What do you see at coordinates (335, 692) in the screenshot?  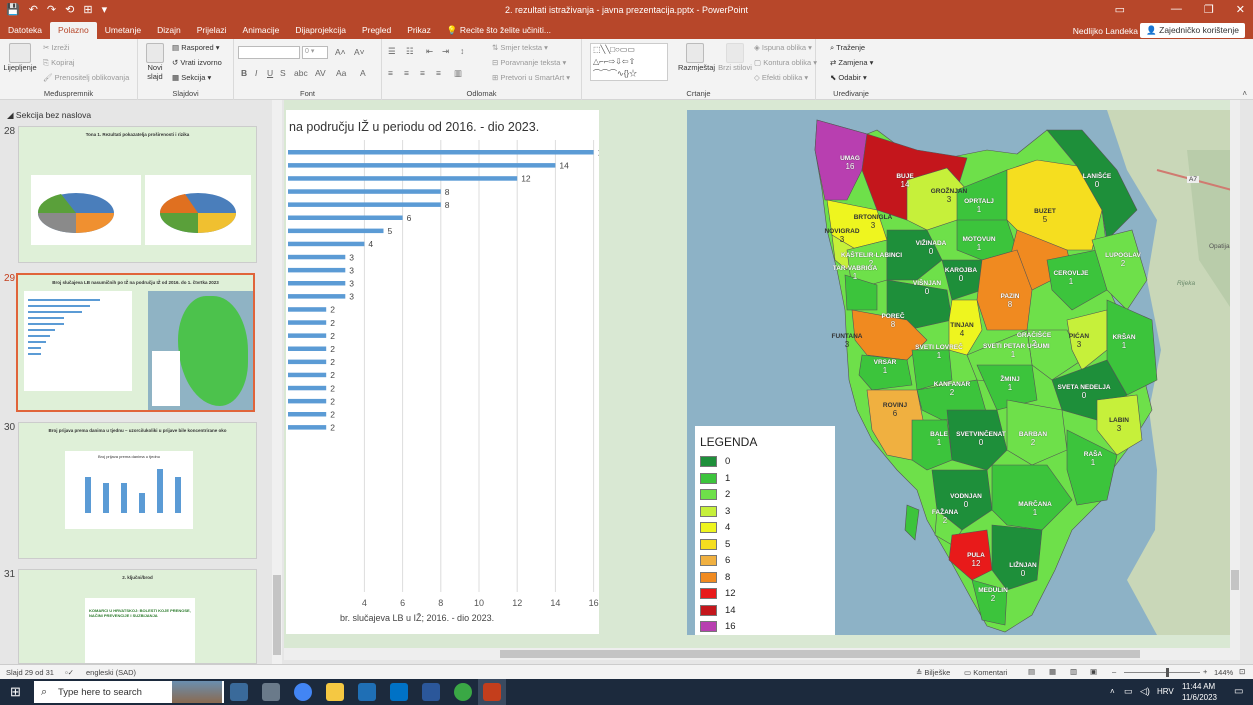 I see `file-explorer-icon` at bounding box center [335, 692].